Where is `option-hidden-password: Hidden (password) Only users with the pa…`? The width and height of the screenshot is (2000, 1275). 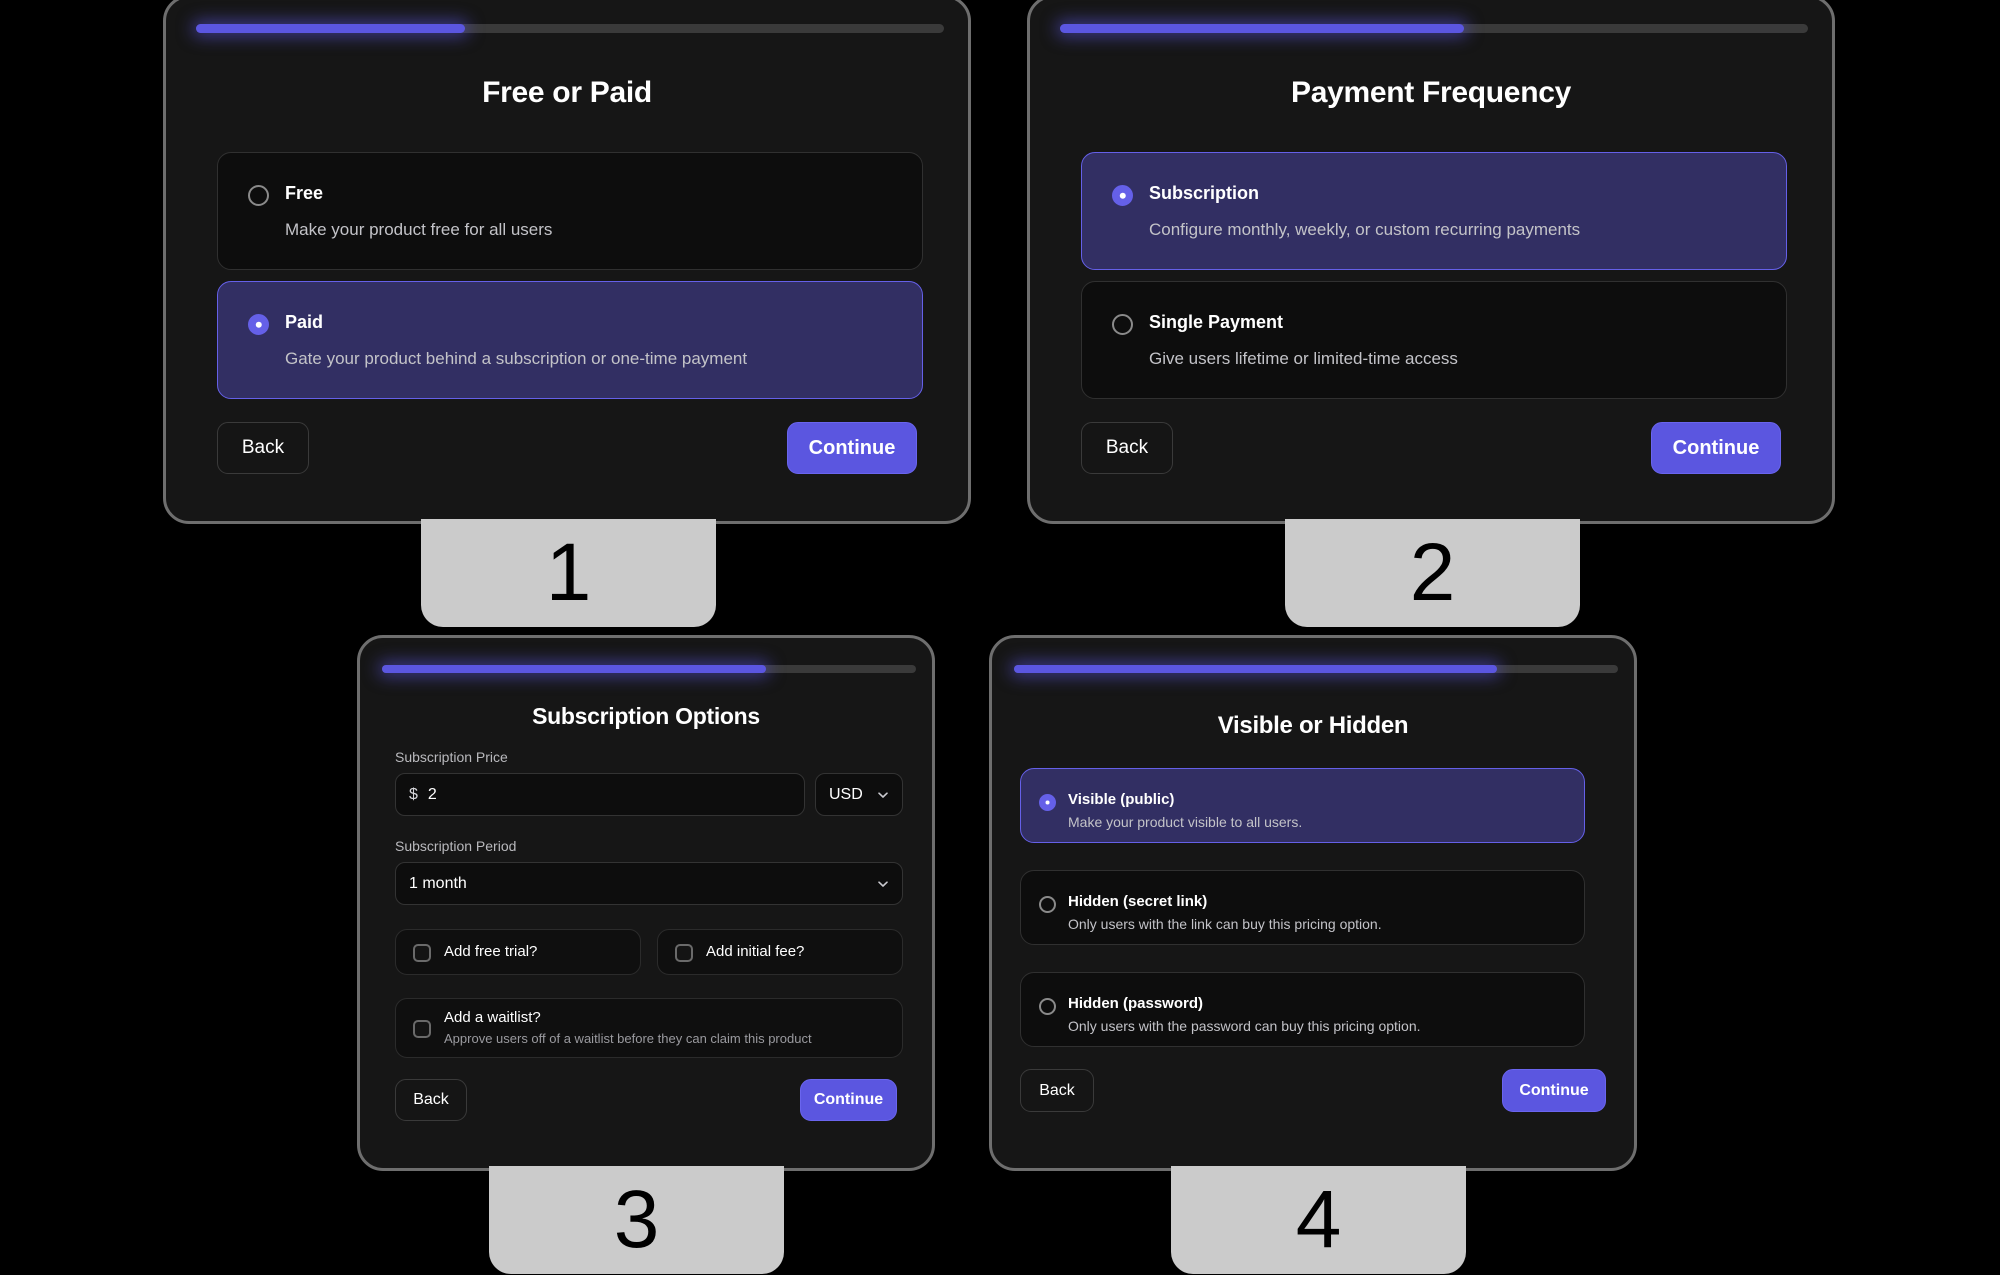 option-hidden-password: Hidden (password) Only users with the pa… is located at coordinates (1302, 1009).